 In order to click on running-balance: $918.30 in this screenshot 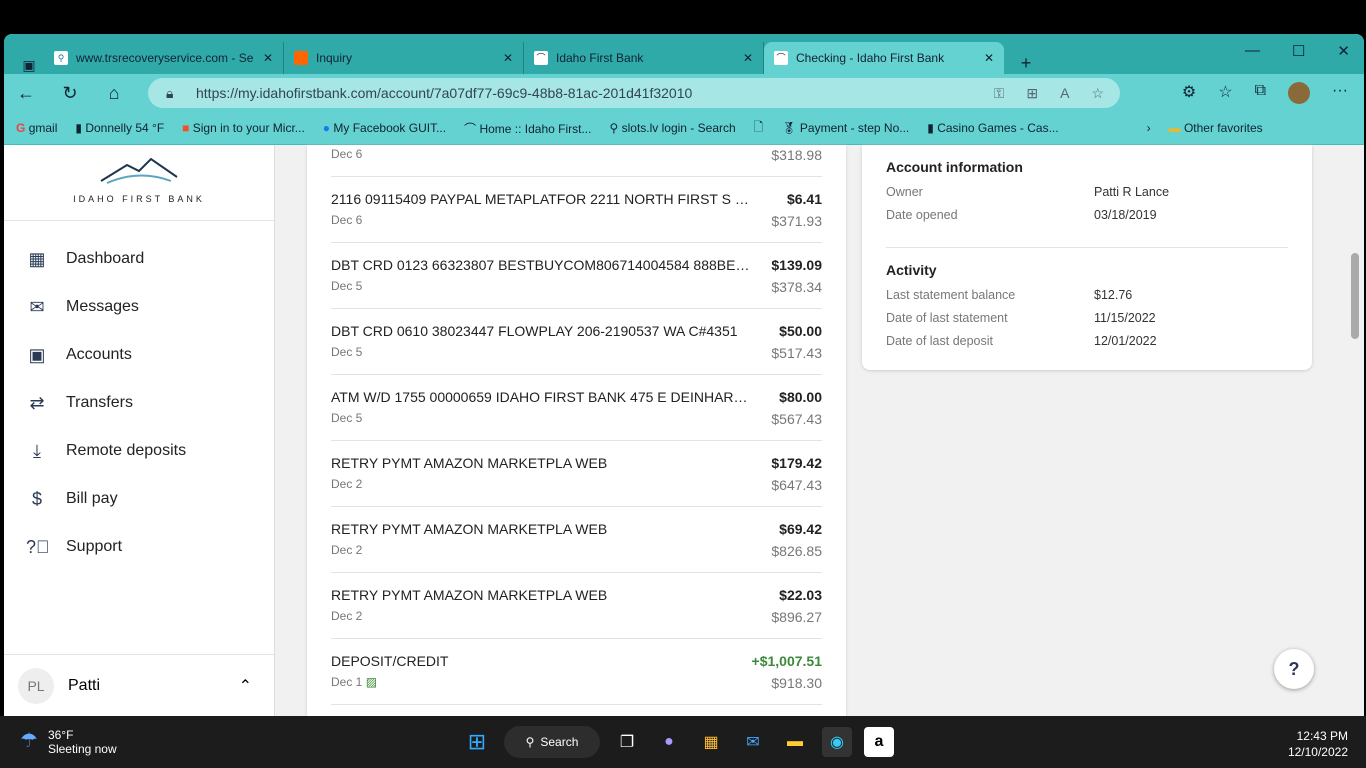, I will do `click(796, 683)`.